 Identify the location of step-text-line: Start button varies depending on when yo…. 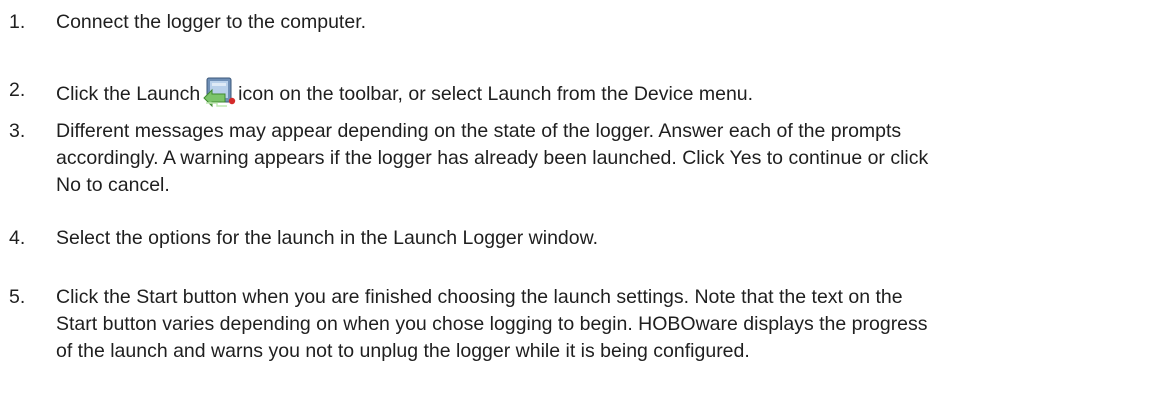
(492, 324).